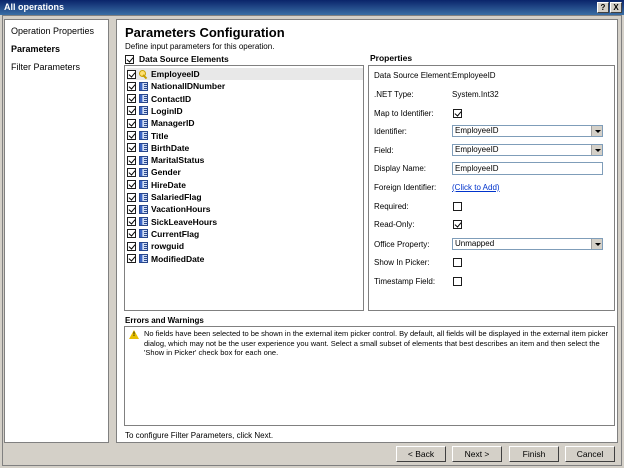 The height and width of the screenshot is (468, 624). What do you see at coordinates (170, 147) in the screenshot?
I see `element-label: BirthDate` at bounding box center [170, 147].